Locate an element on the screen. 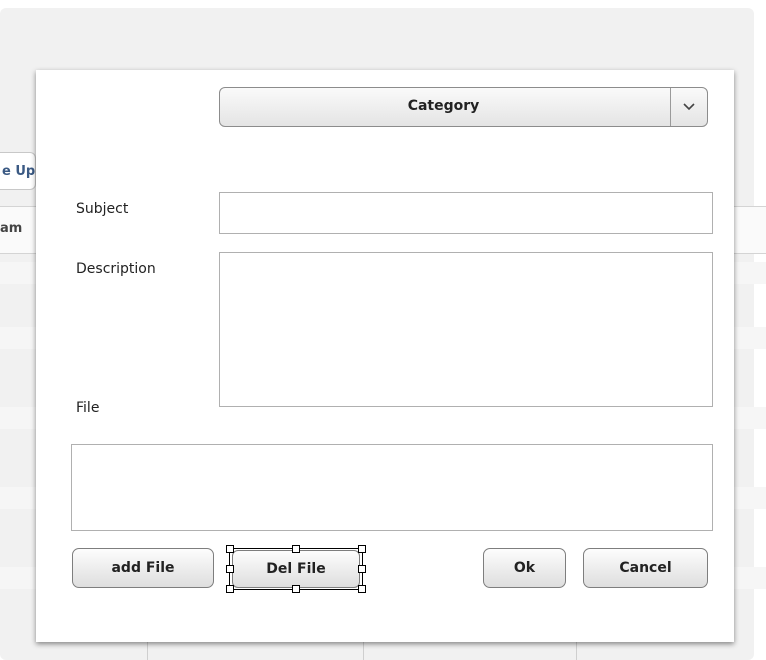  subject-input is located at coordinates (466, 213).